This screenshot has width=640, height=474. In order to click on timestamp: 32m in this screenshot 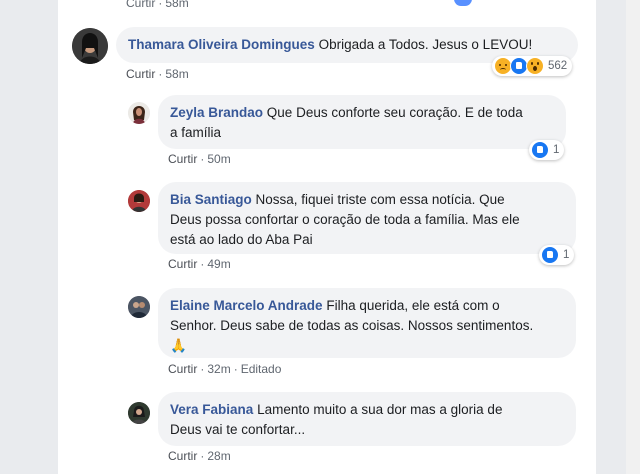, I will do `click(218, 369)`.